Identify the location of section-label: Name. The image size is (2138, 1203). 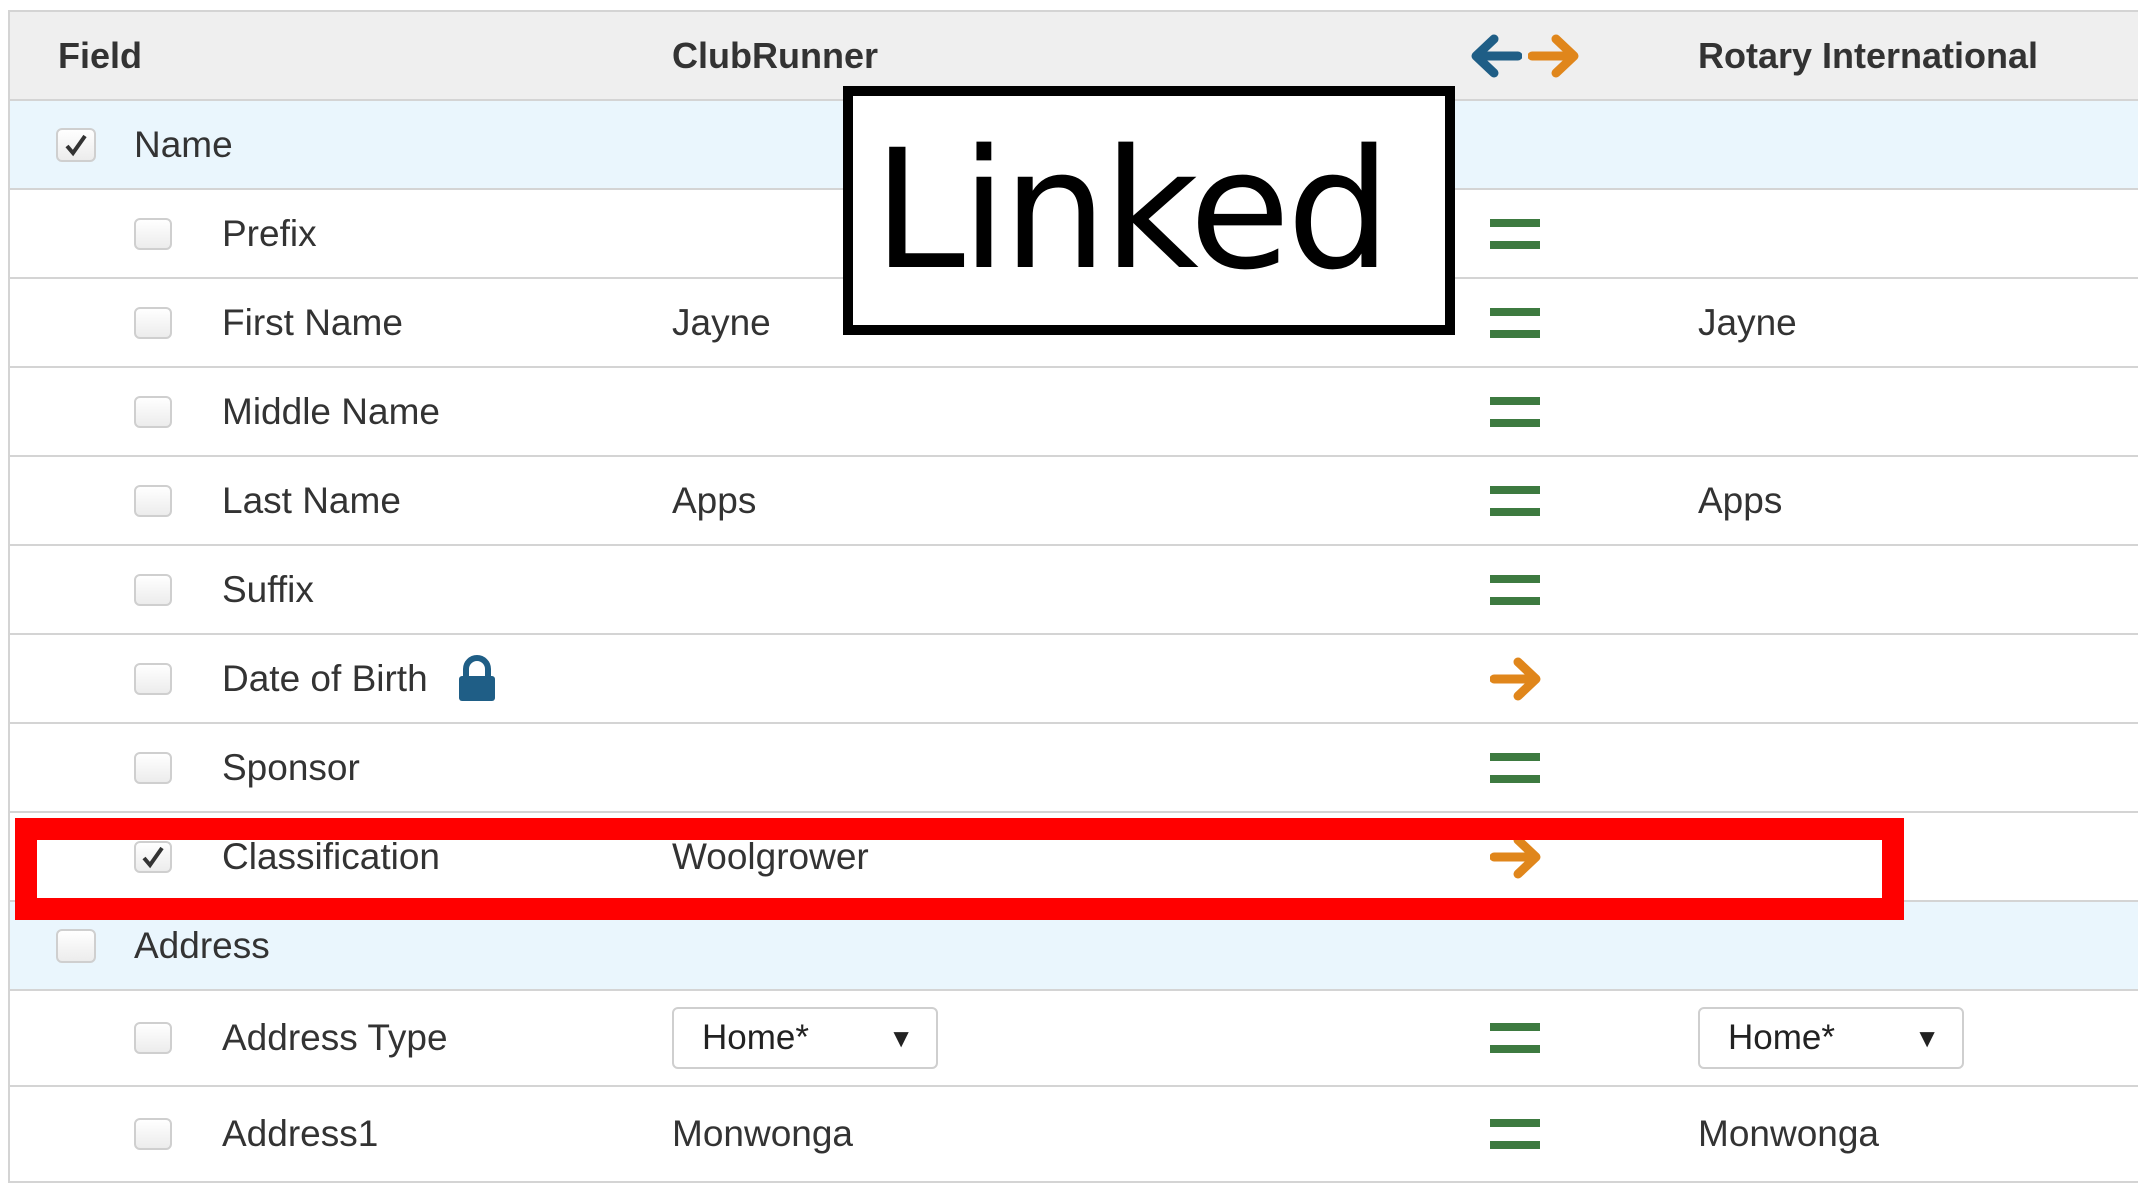
(183, 144).